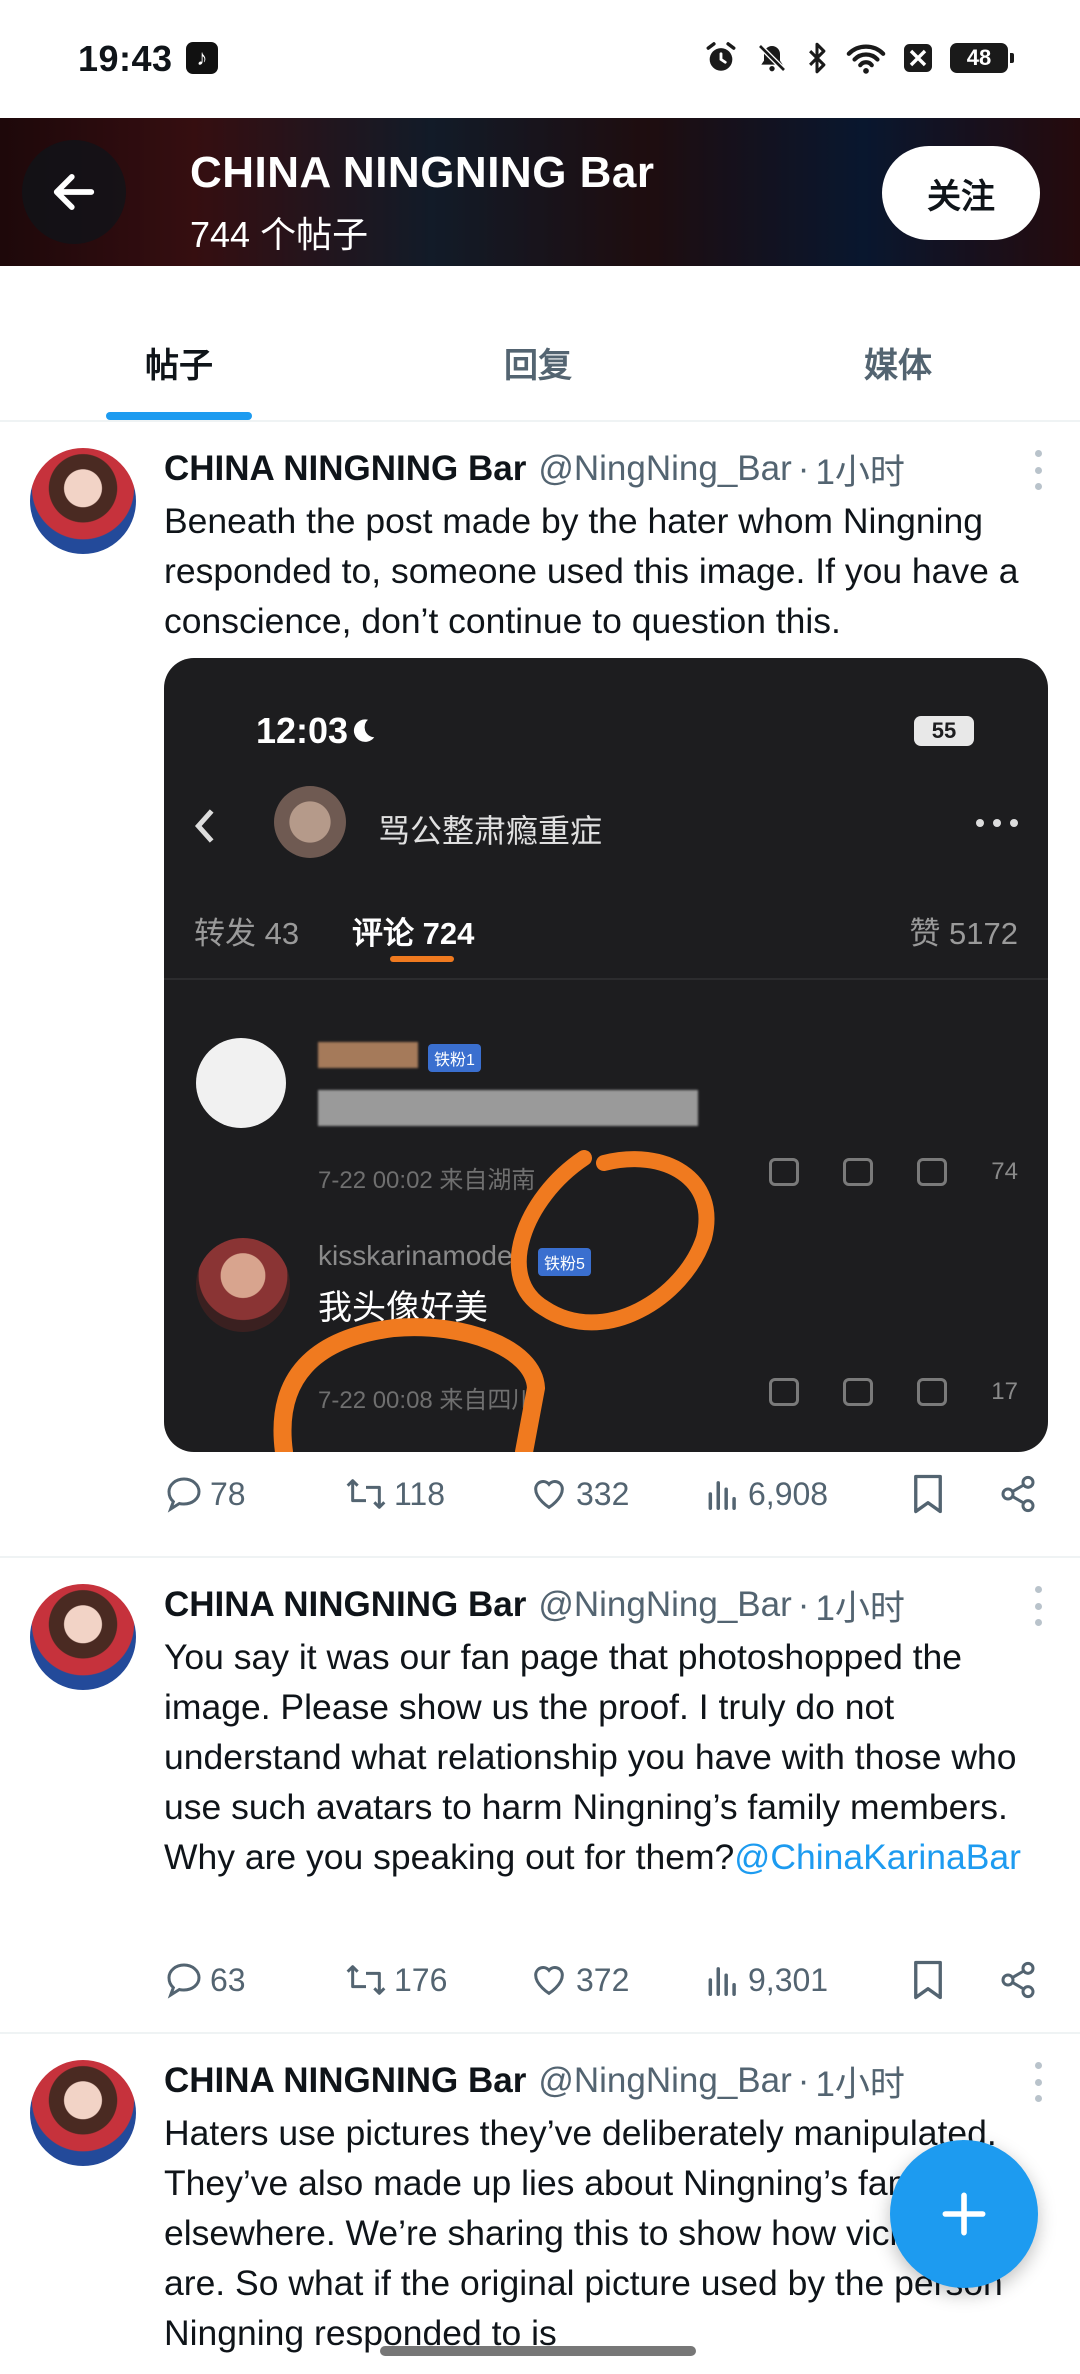  What do you see at coordinates (603, 1979) in the screenshot?
I see `like-count: 372` at bounding box center [603, 1979].